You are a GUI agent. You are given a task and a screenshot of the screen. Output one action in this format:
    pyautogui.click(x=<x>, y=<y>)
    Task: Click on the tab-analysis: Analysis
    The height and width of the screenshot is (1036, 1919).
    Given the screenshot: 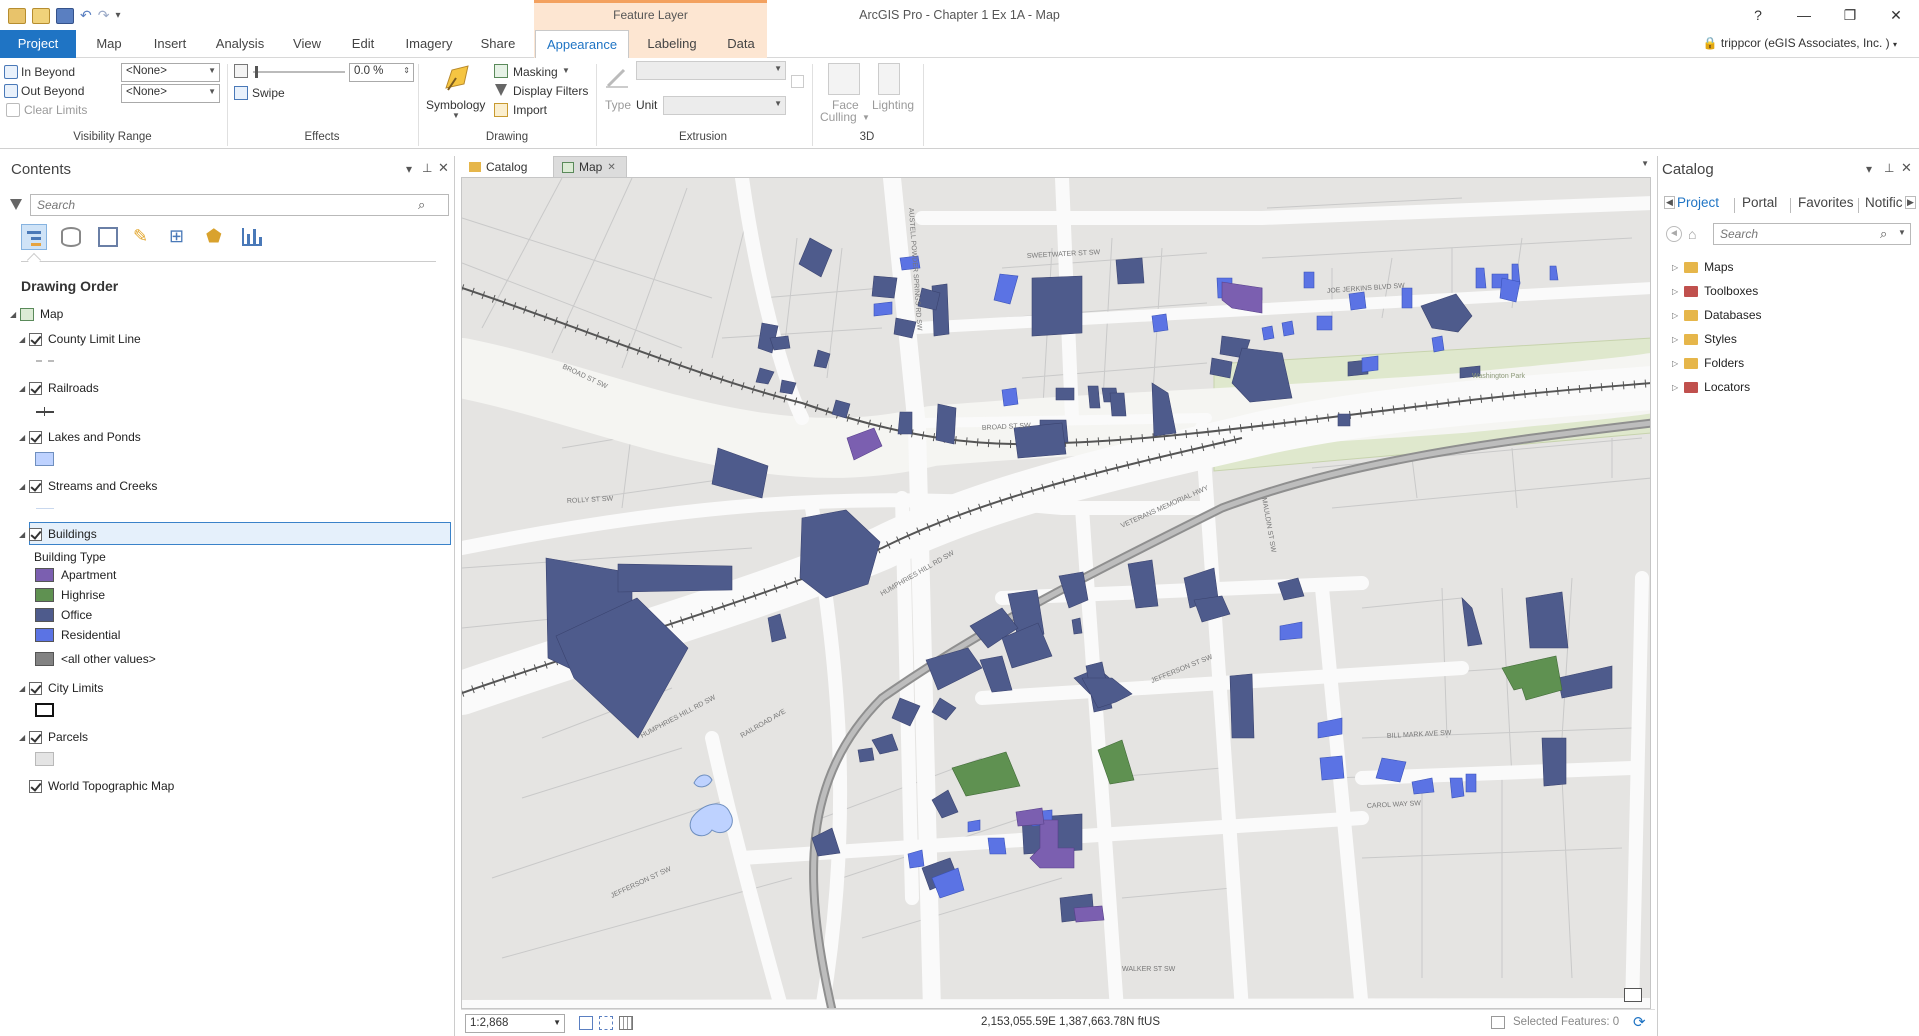 What is the action you would take?
    pyautogui.click(x=240, y=44)
    